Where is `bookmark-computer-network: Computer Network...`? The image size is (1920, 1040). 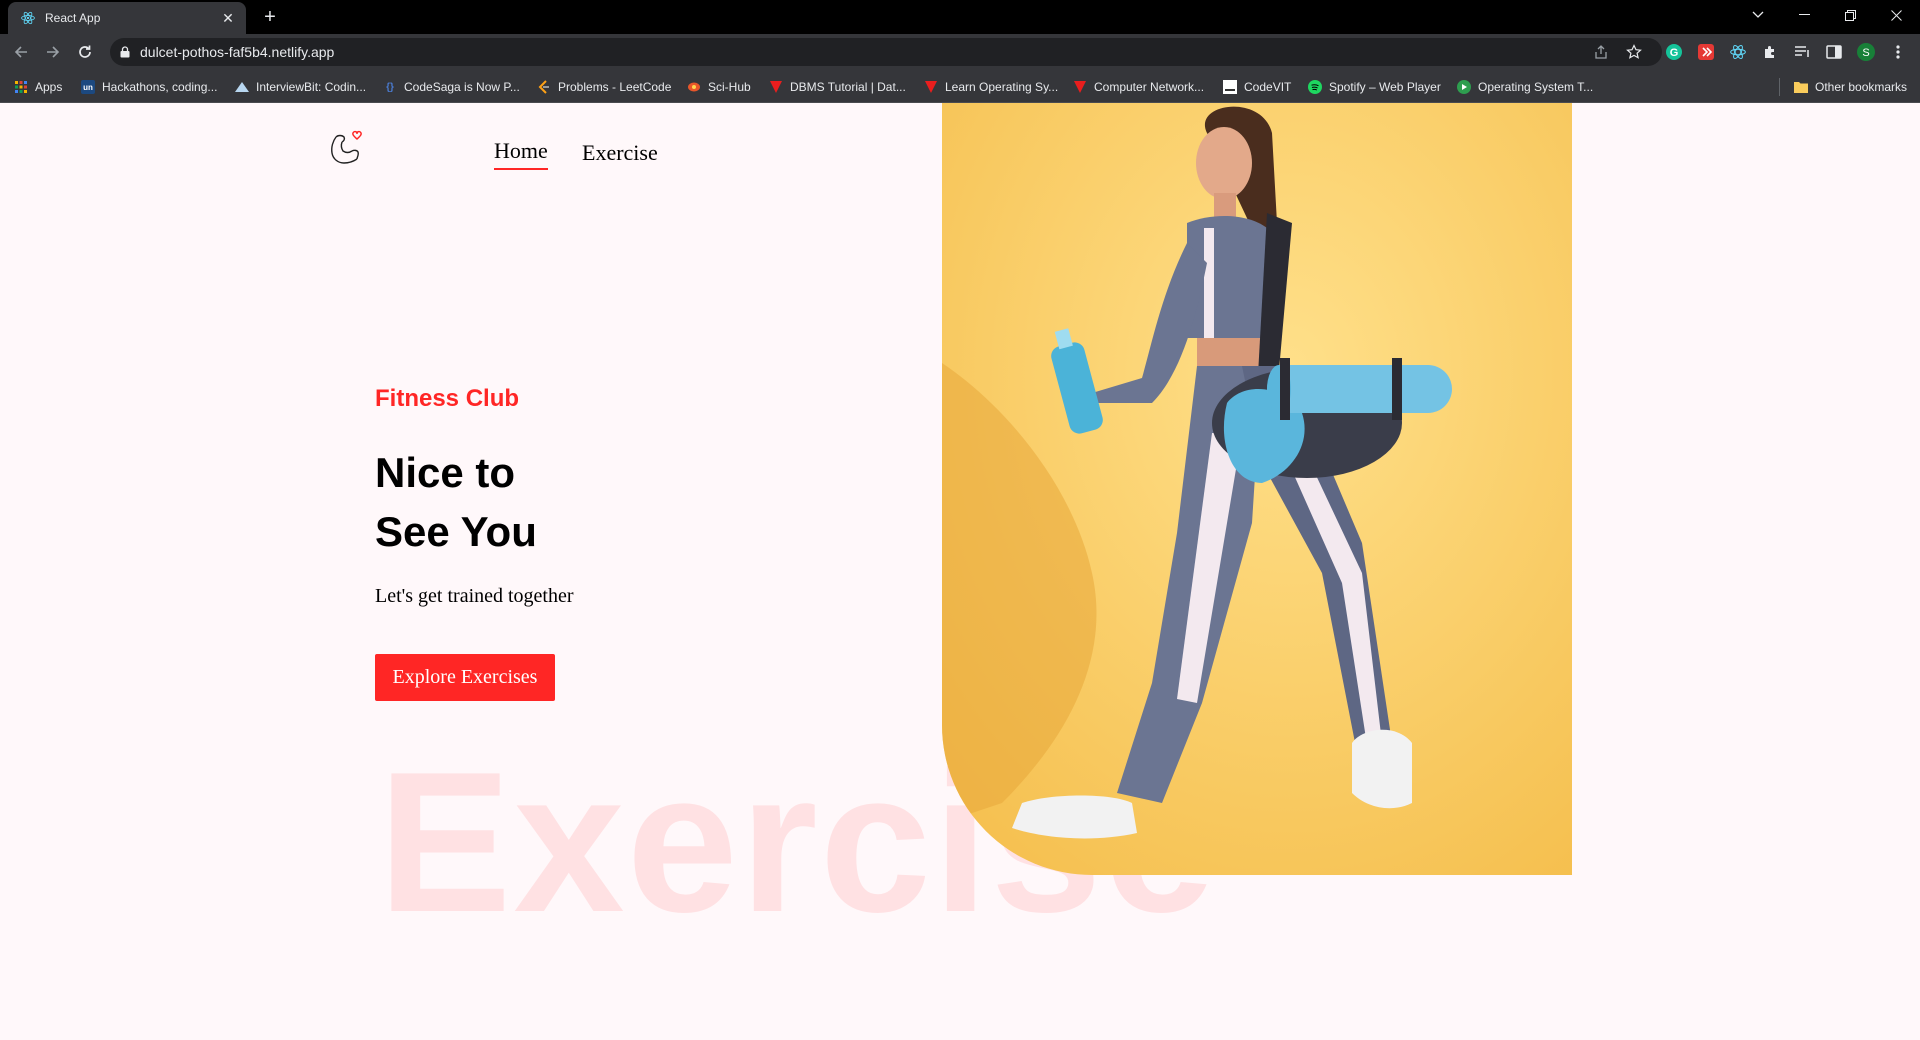
bookmark-computer-network: Computer Network... is located at coordinates (1138, 87).